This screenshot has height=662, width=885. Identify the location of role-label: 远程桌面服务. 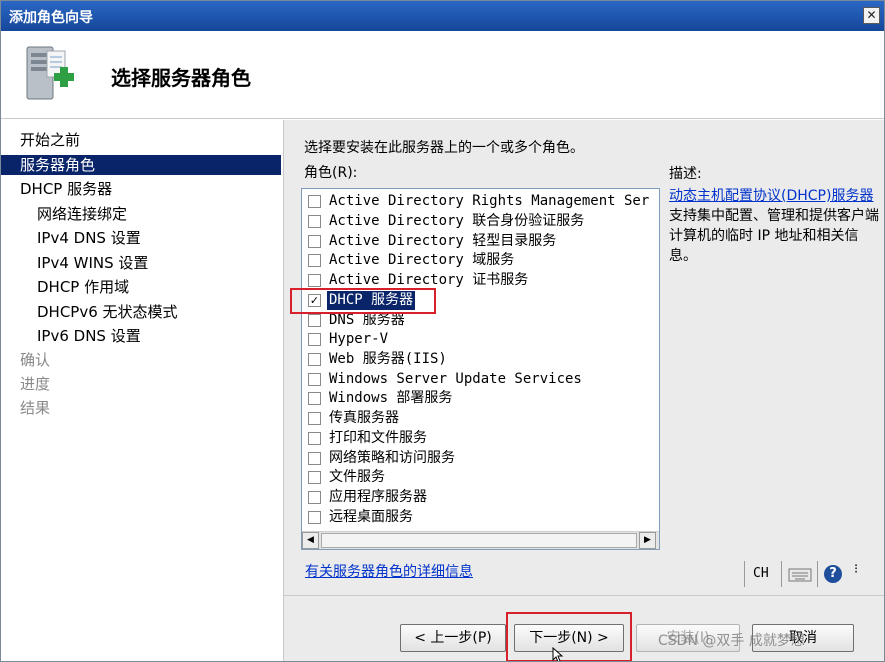
(371, 517).